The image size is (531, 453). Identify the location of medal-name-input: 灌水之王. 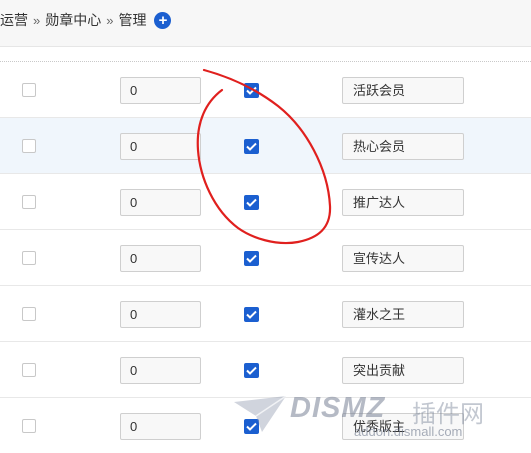
(403, 314).